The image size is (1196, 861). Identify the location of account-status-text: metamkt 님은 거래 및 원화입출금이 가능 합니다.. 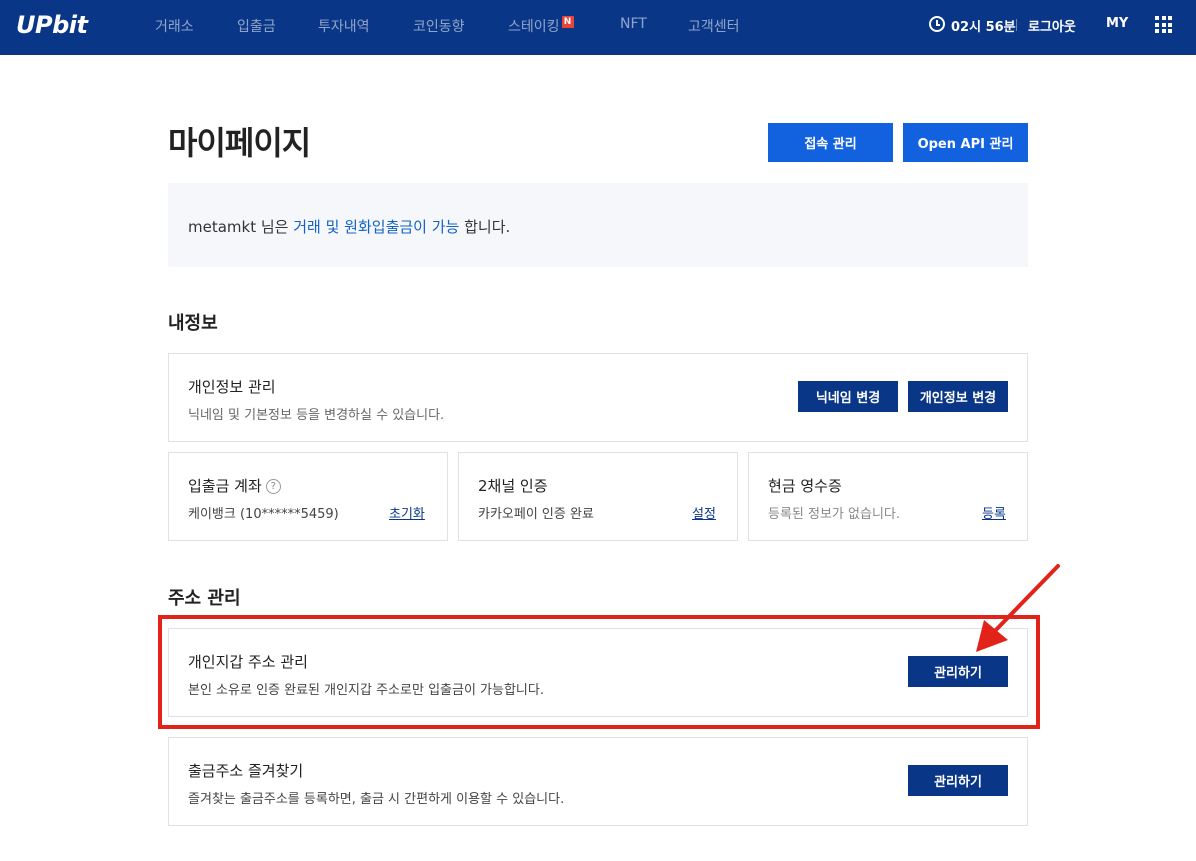
(349, 226).